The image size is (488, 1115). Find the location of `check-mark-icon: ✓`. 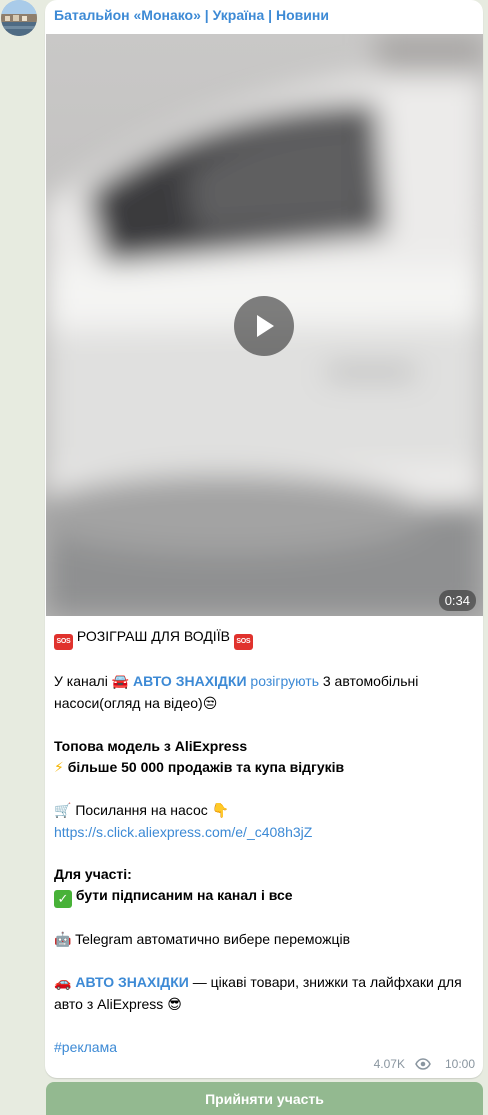

check-mark-icon: ✓ is located at coordinates (63, 899).